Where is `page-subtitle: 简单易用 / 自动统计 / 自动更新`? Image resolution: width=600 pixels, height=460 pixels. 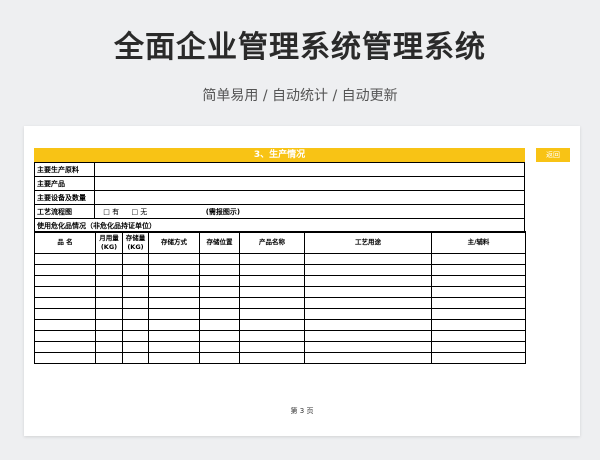
page-subtitle: 简单易用 / 自动统计 / 自动更新 is located at coordinates (300, 96).